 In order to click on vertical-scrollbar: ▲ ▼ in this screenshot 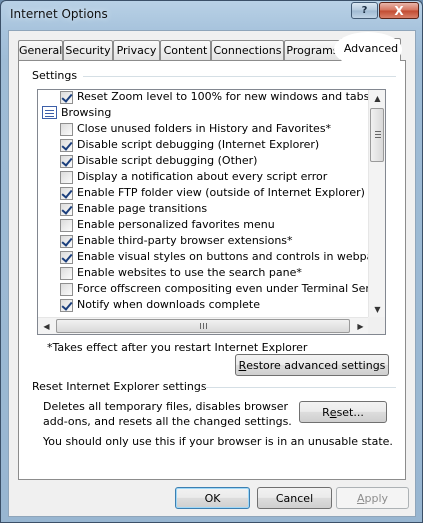, I will do `click(376, 204)`.